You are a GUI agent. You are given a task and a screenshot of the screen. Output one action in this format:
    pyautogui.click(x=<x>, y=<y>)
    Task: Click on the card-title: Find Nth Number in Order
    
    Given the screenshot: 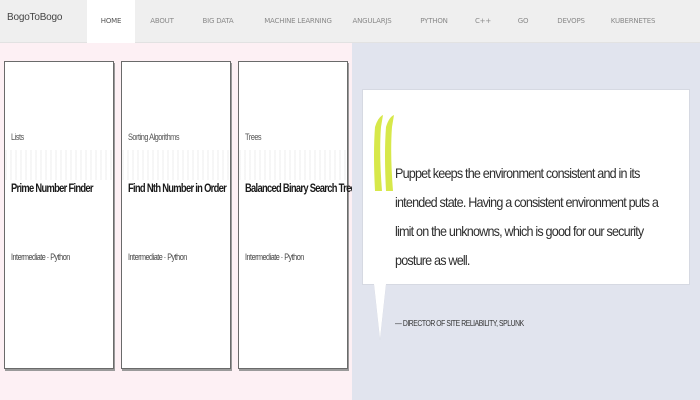 What is the action you would take?
    pyautogui.click(x=177, y=188)
    